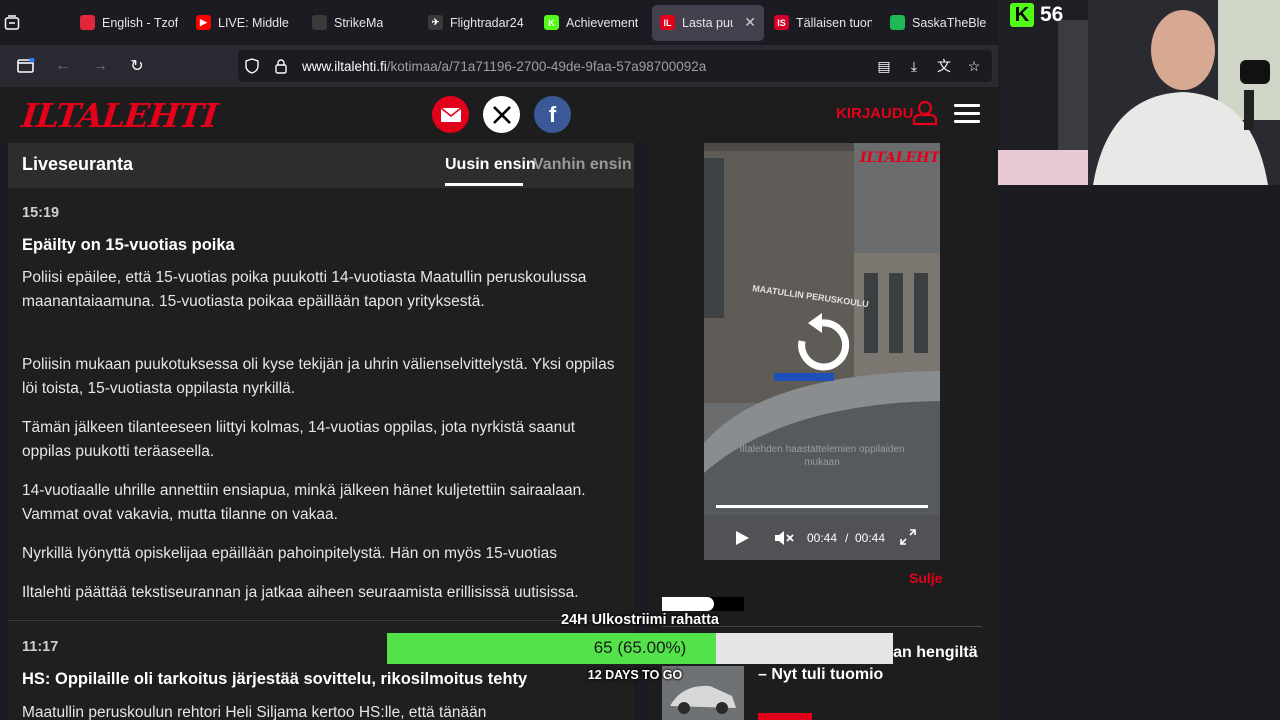 This screenshot has height=720, width=1280. What do you see at coordinates (974, 66) in the screenshot?
I see `bookmark-star-icon: ☆` at bounding box center [974, 66].